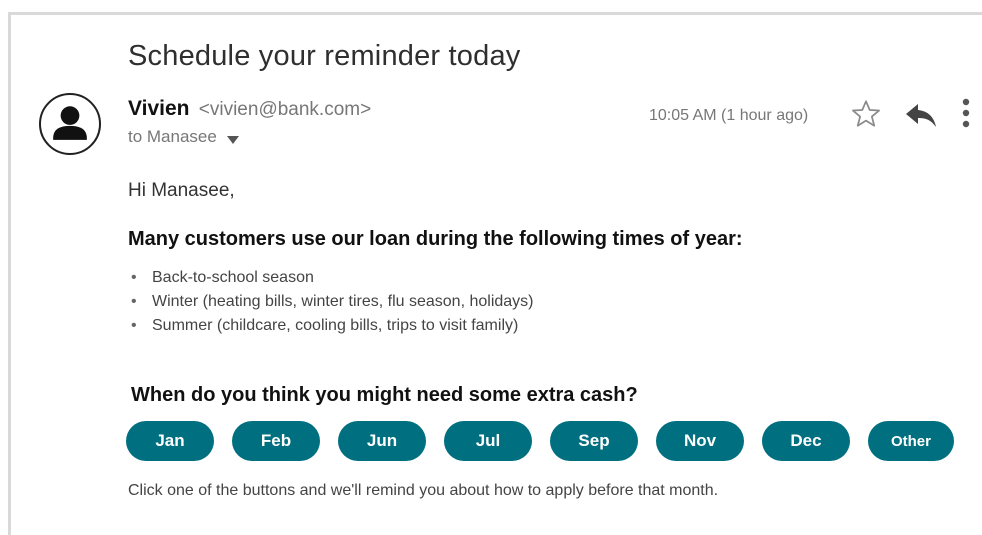  I want to click on sender-line: Vivien <vivien@bank.com>, so click(249, 109).